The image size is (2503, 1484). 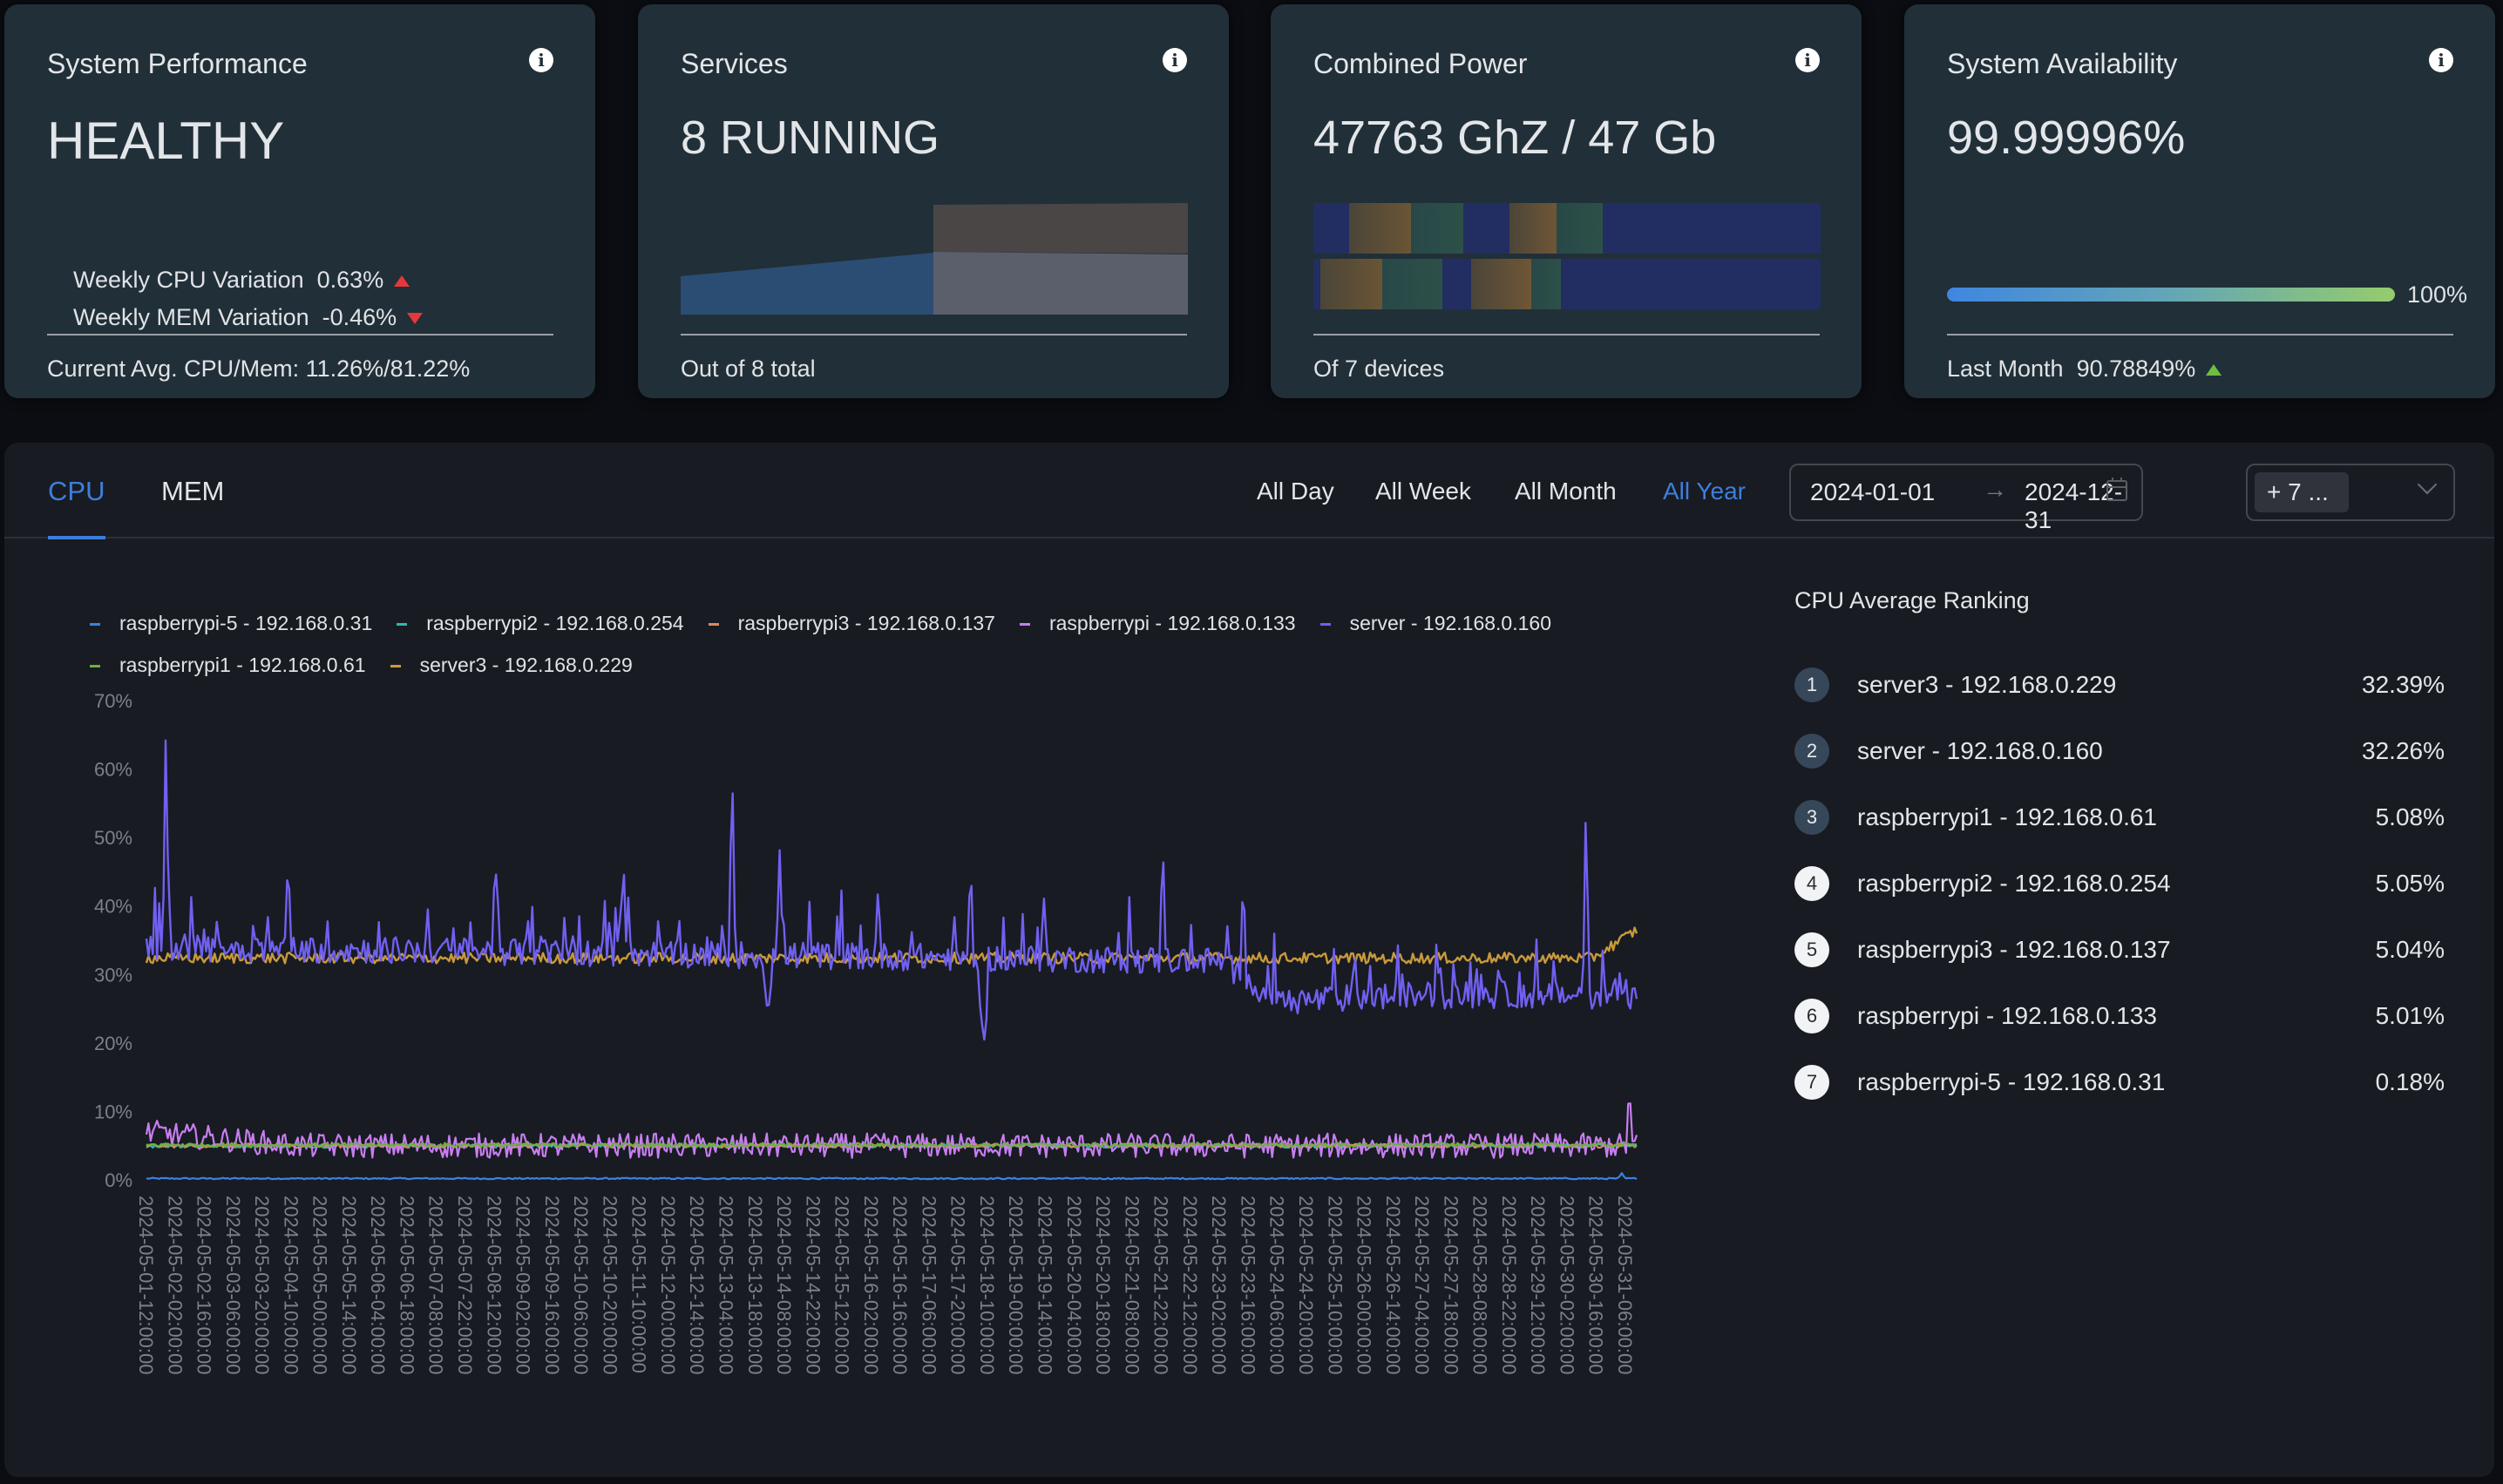 I want to click on x-tick-label: 2024-05-09-02:00:00, so click(x=523, y=1285).